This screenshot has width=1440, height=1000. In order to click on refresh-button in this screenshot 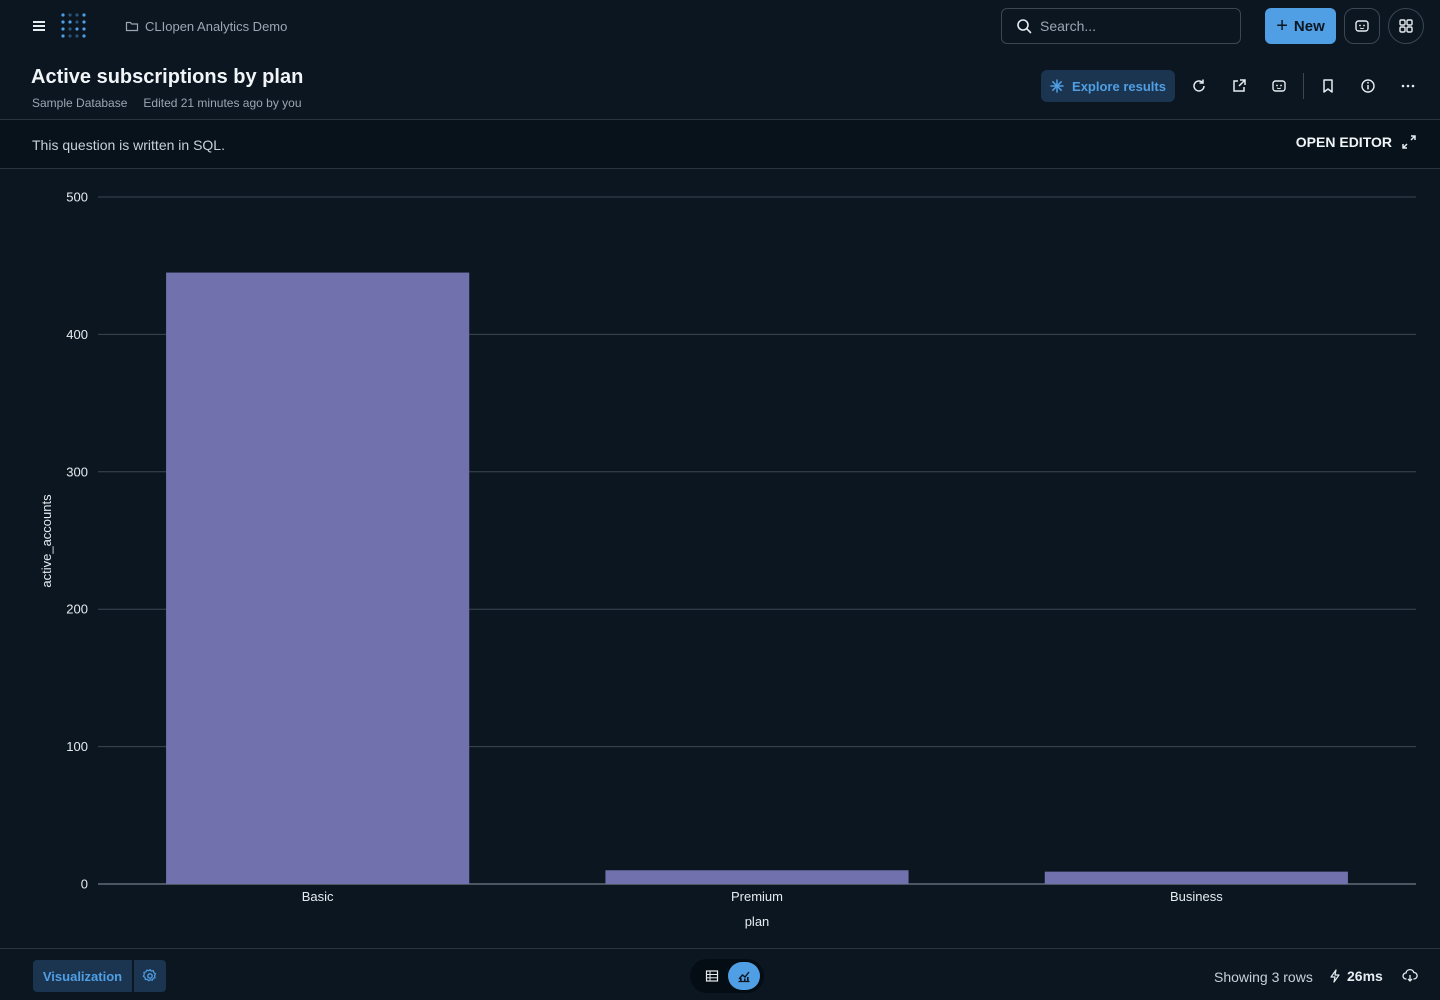, I will do `click(1199, 86)`.